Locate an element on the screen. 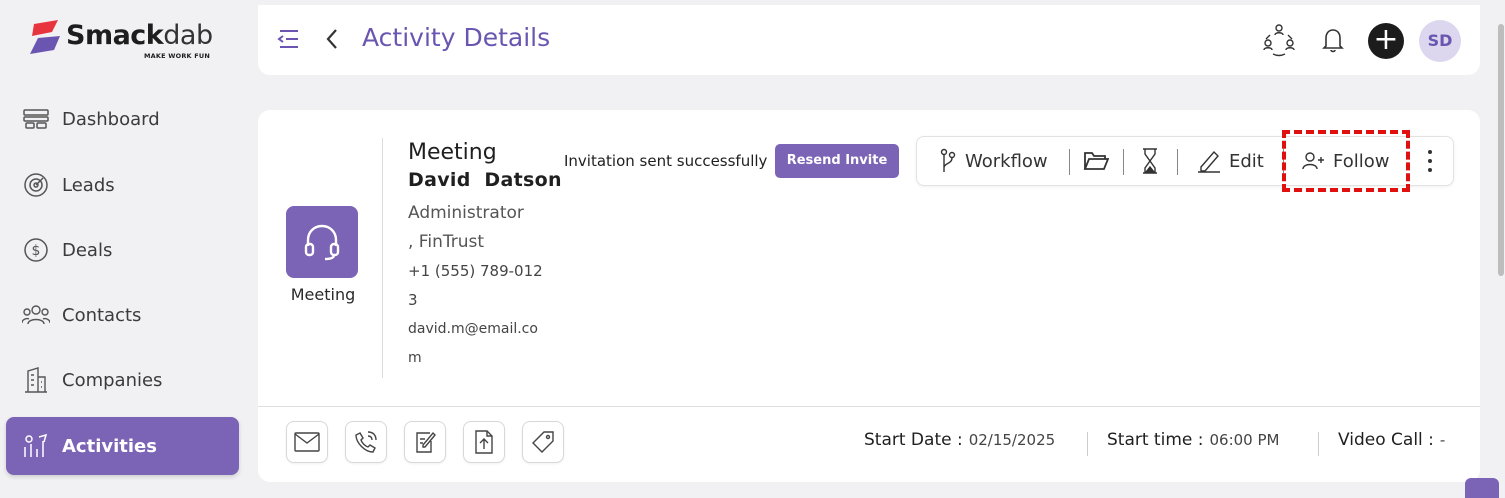 This screenshot has height=498, width=1505. mail-icon is located at coordinates (307, 442).